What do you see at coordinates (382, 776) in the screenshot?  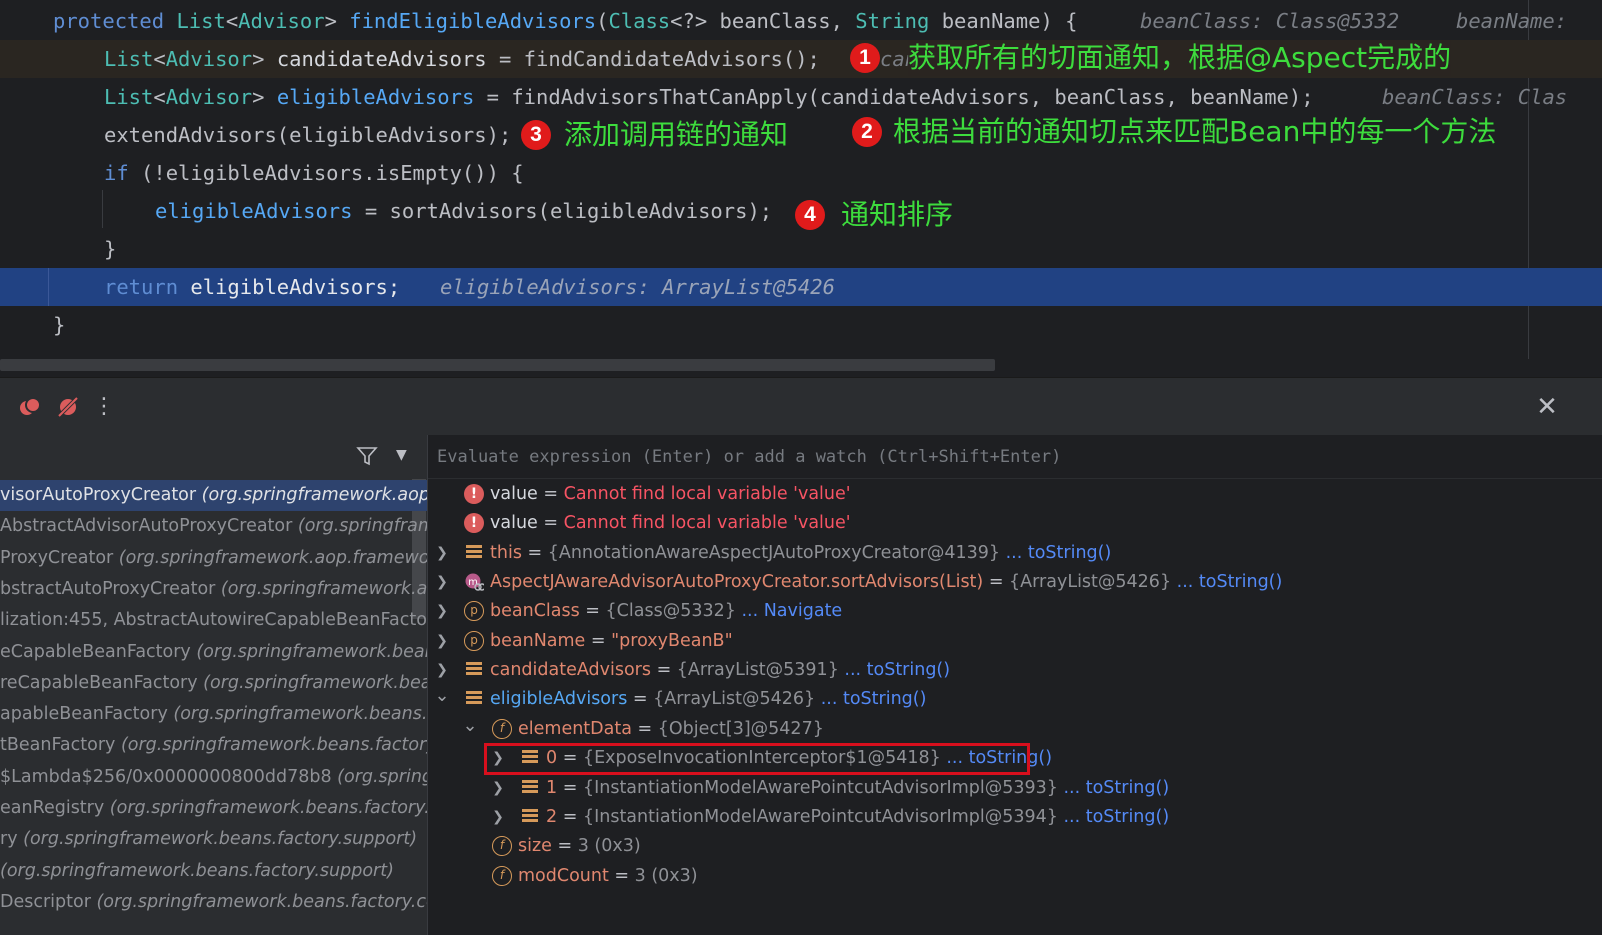 I see `frame-package: (org.springfr` at bounding box center [382, 776].